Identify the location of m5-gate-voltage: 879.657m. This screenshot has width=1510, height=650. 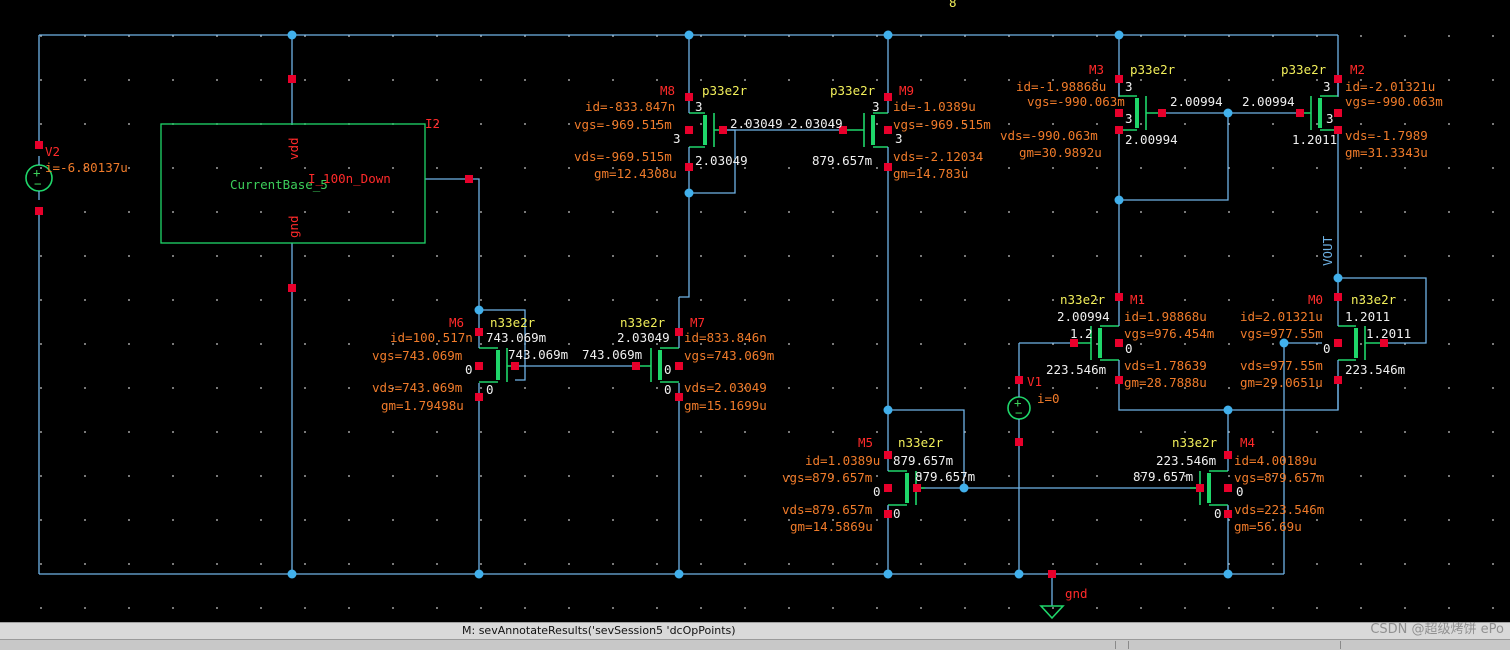
(945, 476).